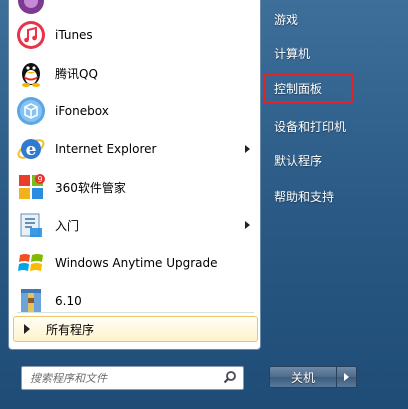  Describe the element at coordinates (82, 111) in the screenshot. I see `program-label: iFonebox` at that location.